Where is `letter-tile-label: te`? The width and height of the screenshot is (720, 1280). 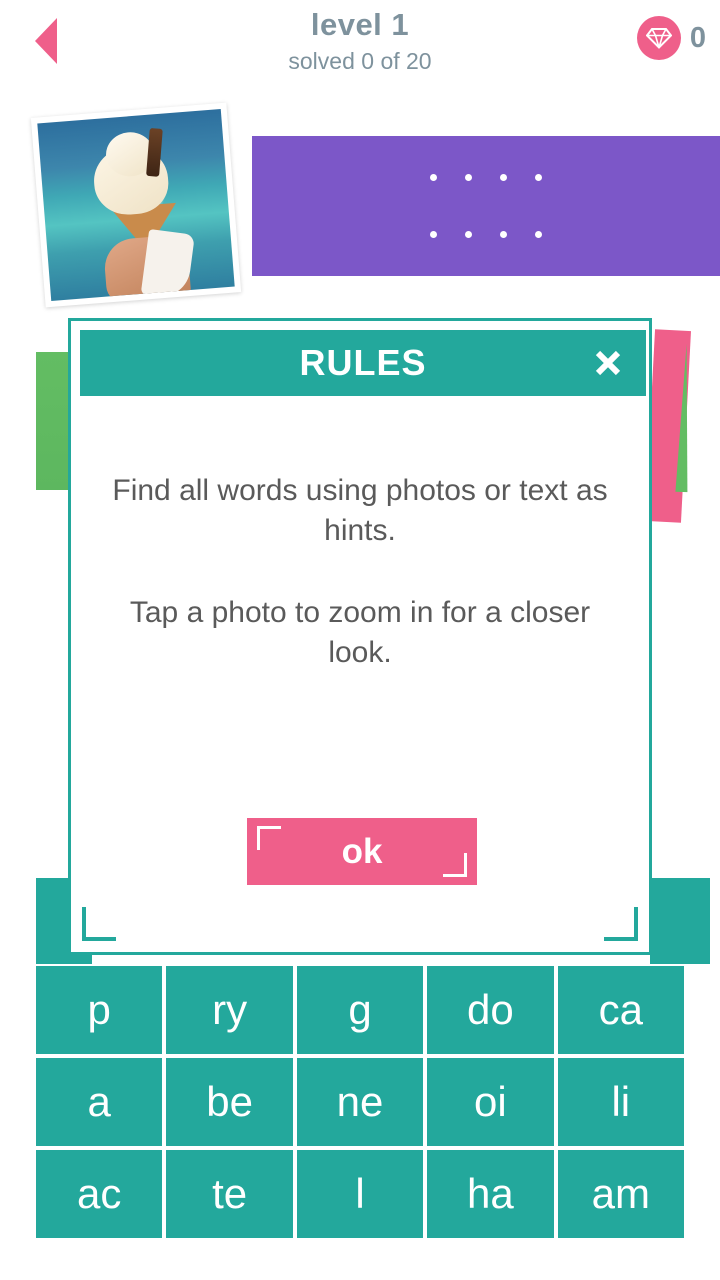 letter-tile-label: te is located at coordinates (230, 1193).